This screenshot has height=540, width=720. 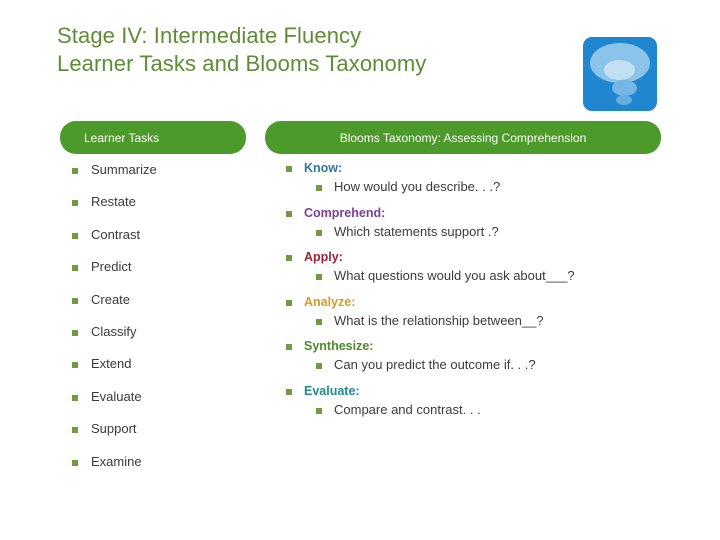 What do you see at coordinates (172, 178) in the screenshot?
I see `list-item: Summarize` at bounding box center [172, 178].